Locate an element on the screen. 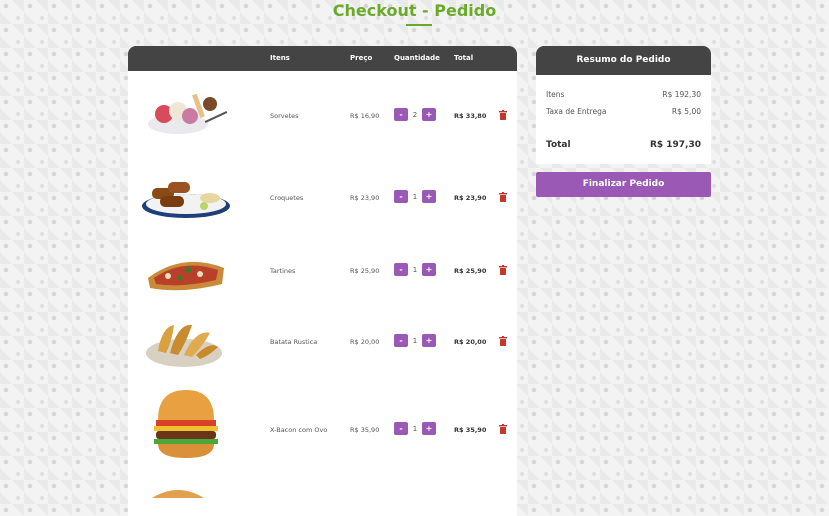  item-total: R$ 33,80 is located at coordinates (470, 116).